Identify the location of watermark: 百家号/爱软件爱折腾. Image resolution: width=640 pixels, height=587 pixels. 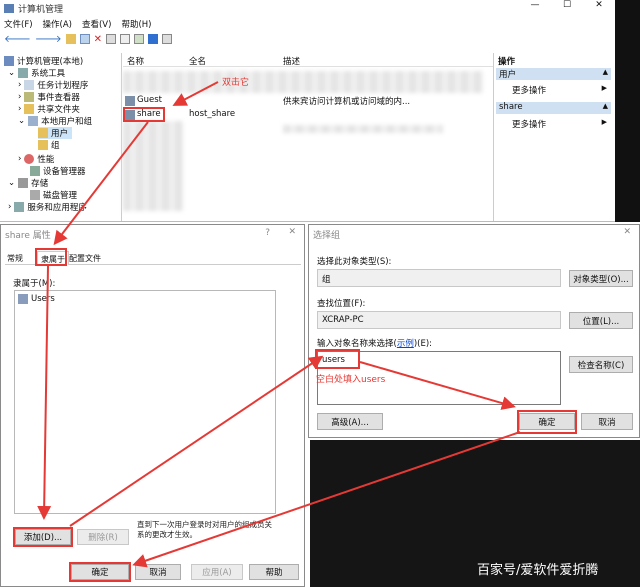
(538, 570).